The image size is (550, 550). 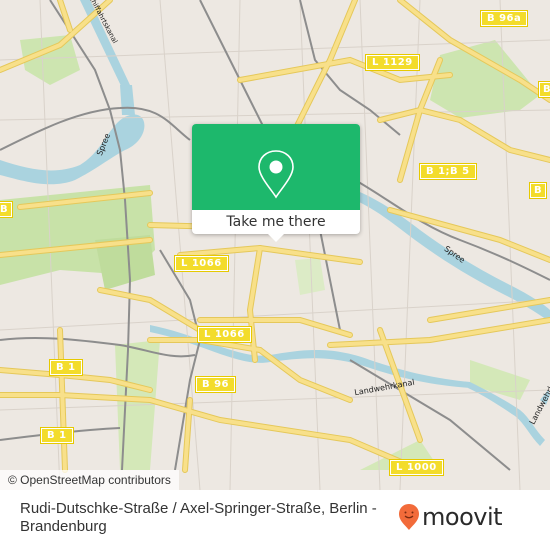 I want to click on take-me-there-button: Take me there, so click(x=276, y=222).